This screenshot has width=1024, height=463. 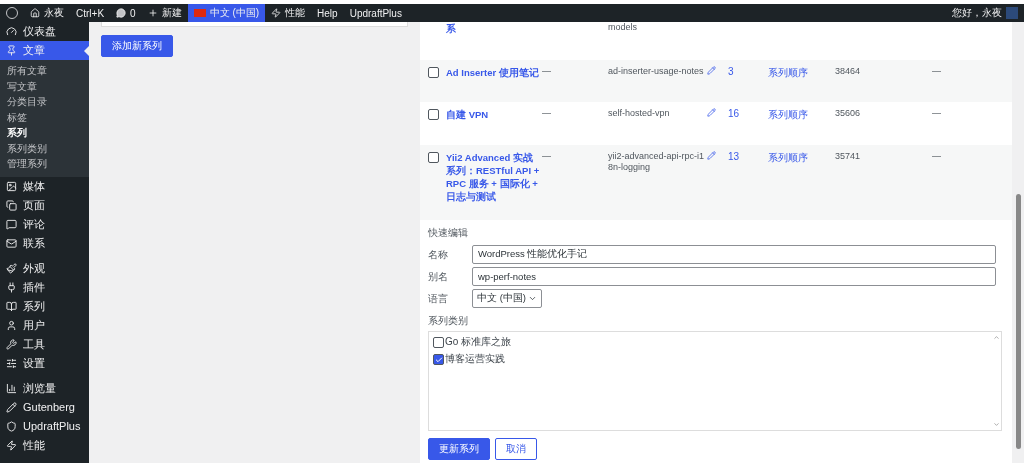 What do you see at coordinates (44, 134) in the screenshot?
I see `submenu-item: 系列` at bounding box center [44, 134].